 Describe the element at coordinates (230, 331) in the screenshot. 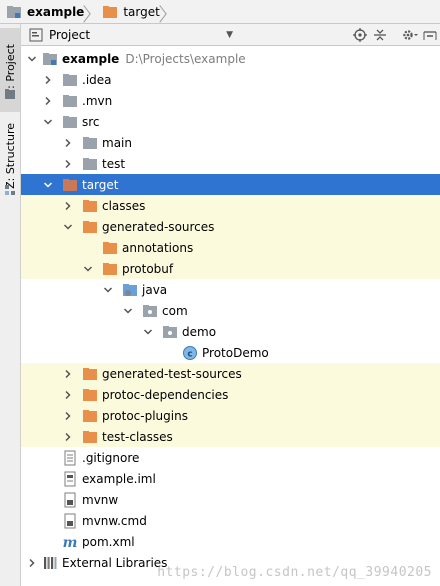

I see `tree-node-demo: demo` at that location.